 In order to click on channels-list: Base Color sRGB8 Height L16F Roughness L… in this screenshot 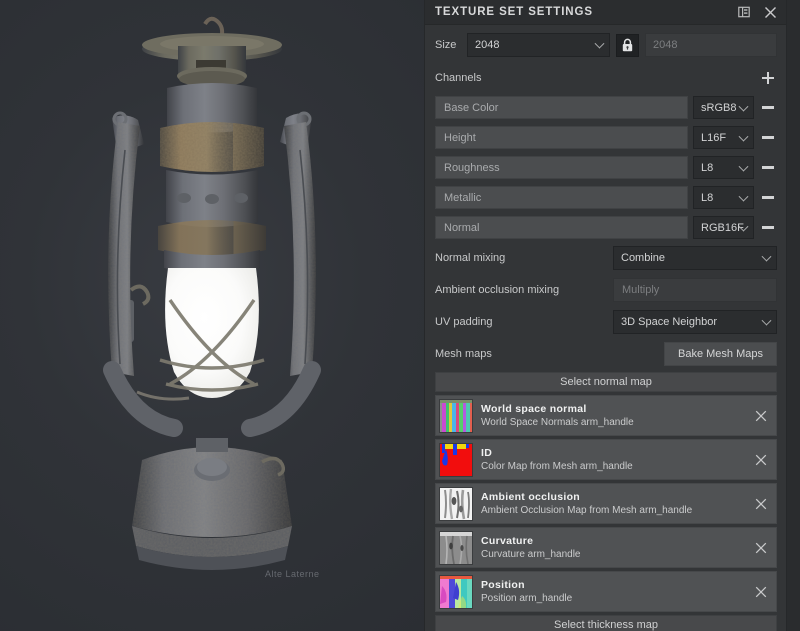, I will do `click(606, 167)`.